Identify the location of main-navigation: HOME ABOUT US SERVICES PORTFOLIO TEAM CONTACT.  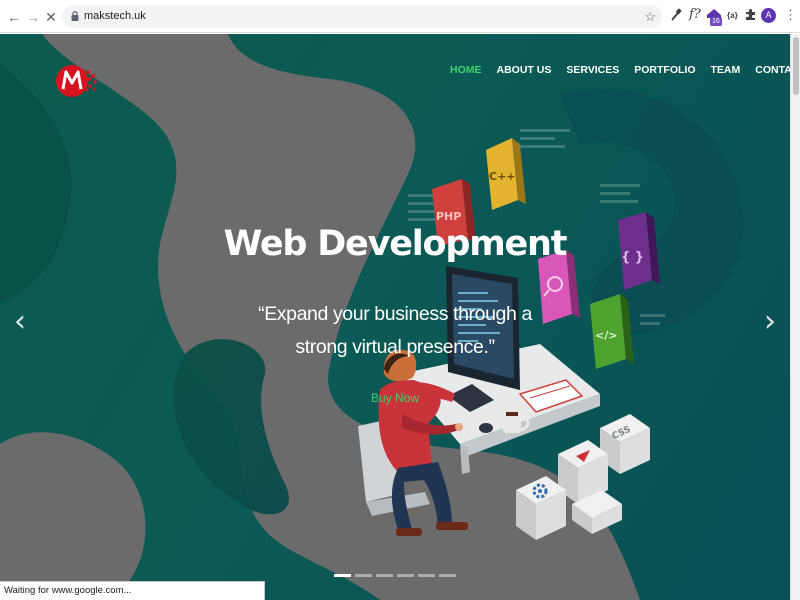
(620, 70).